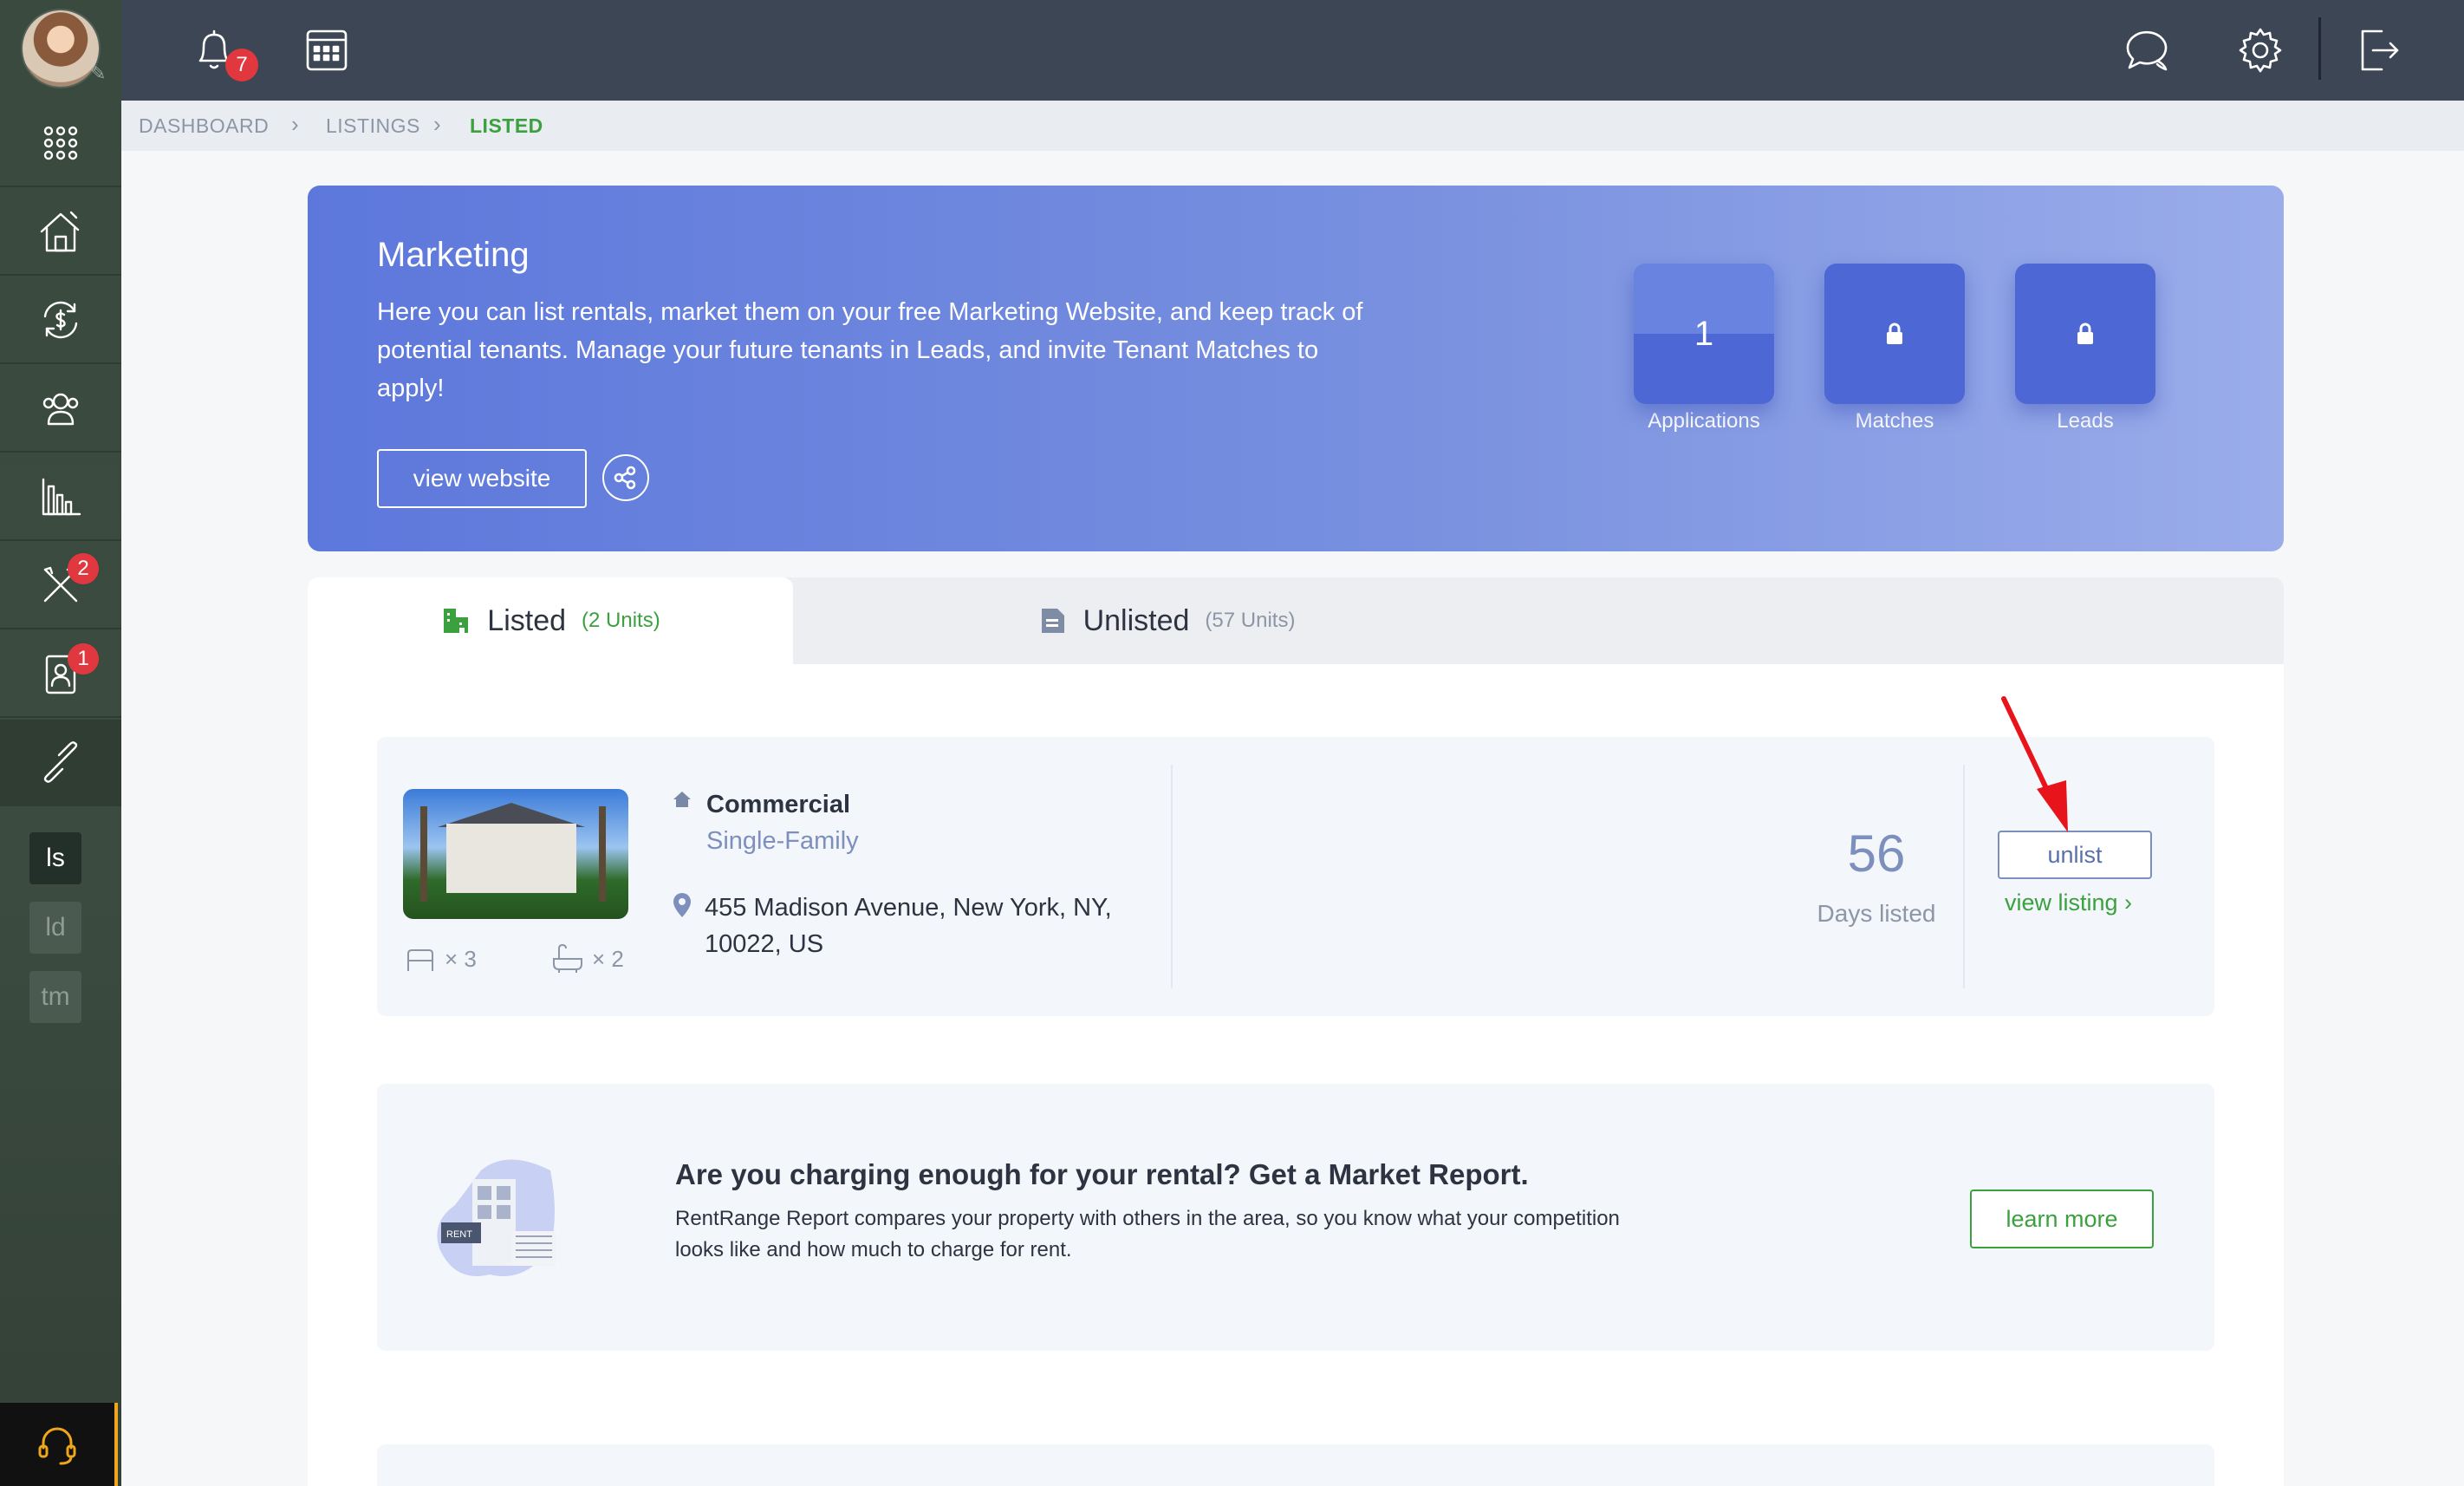 The height and width of the screenshot is (1486, 2464). I want to click on bedrooms-count: × 3, so click(461, 959).